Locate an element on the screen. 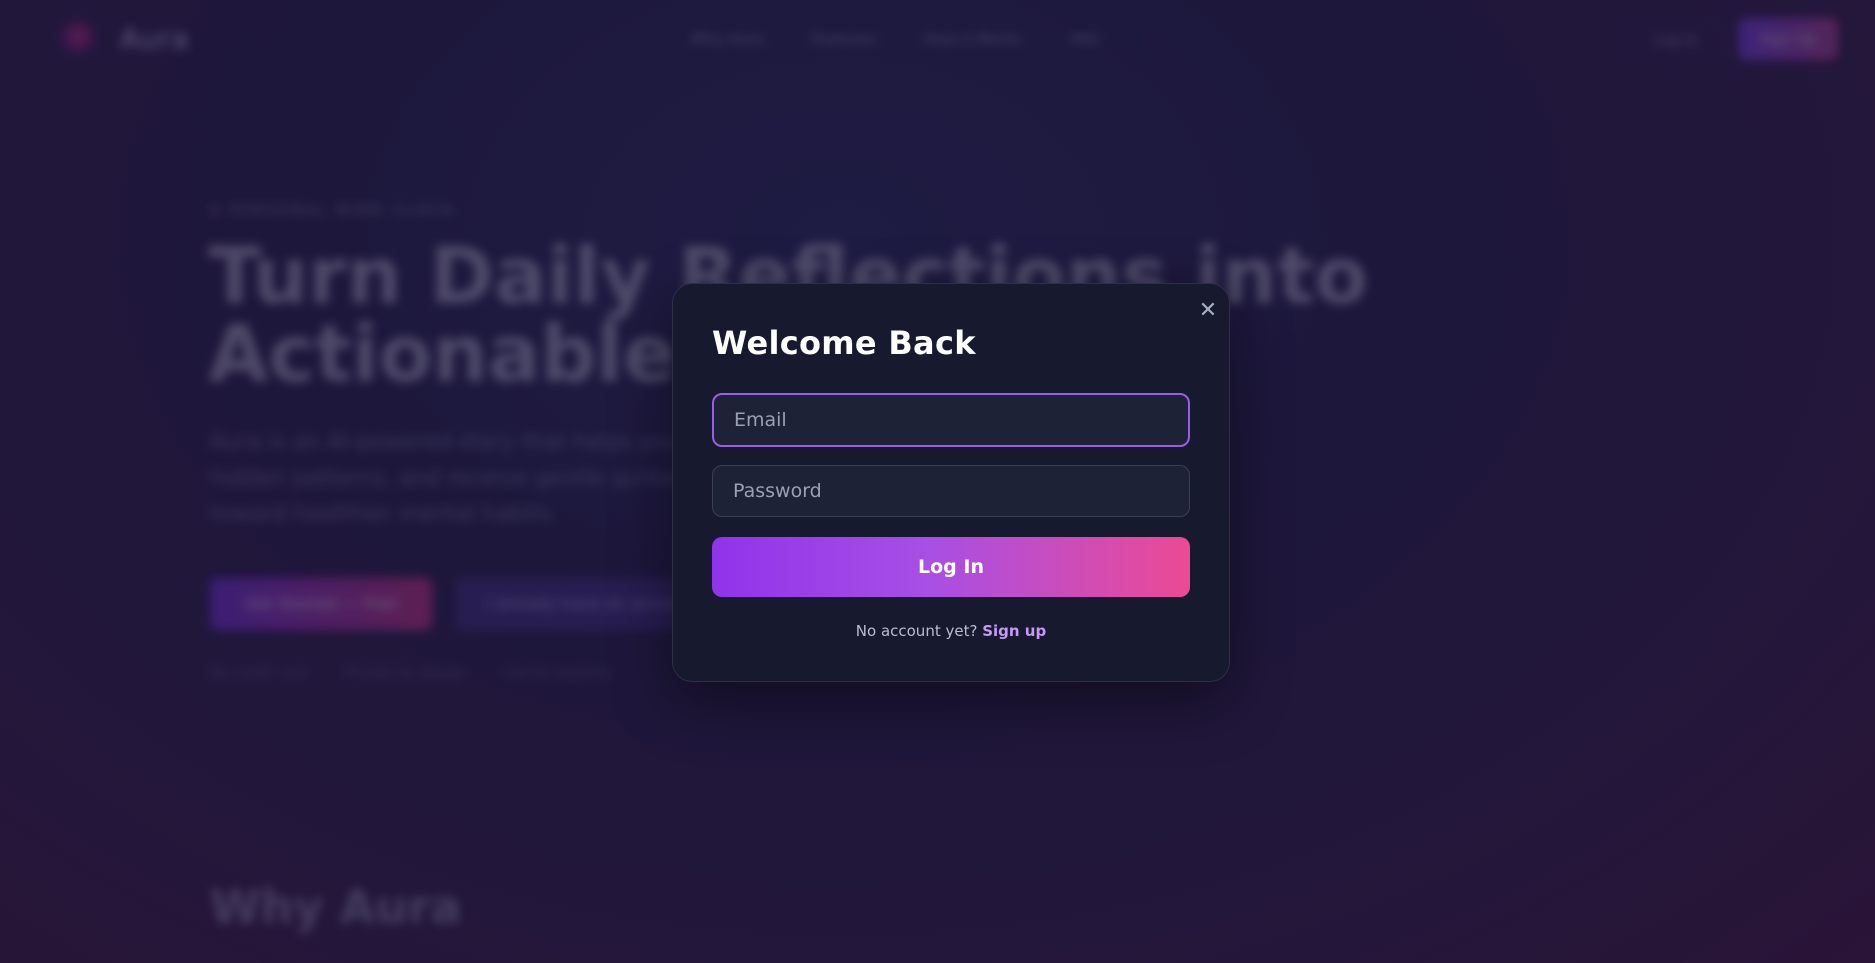 The height and width of the screenshot is (963, 1875). signup-prompt: No account yet? is located at coordinates (916, 631).